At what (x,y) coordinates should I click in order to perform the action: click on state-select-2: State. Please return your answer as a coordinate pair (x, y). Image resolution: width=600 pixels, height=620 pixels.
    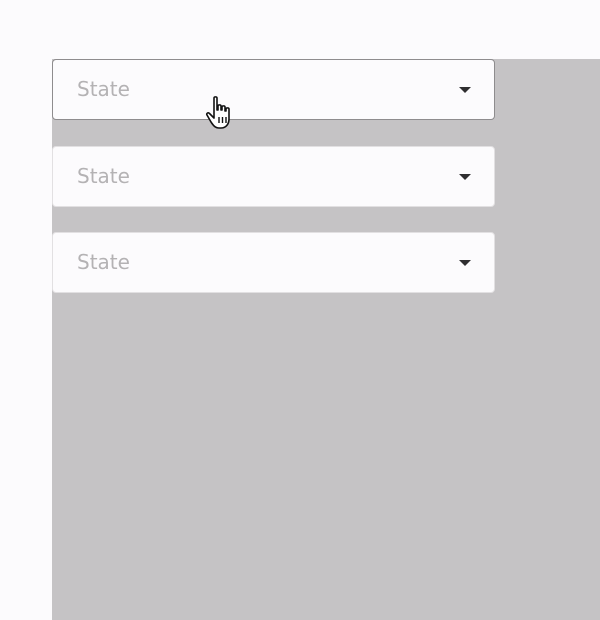
    Looking at the image, I should click on (273, 176).